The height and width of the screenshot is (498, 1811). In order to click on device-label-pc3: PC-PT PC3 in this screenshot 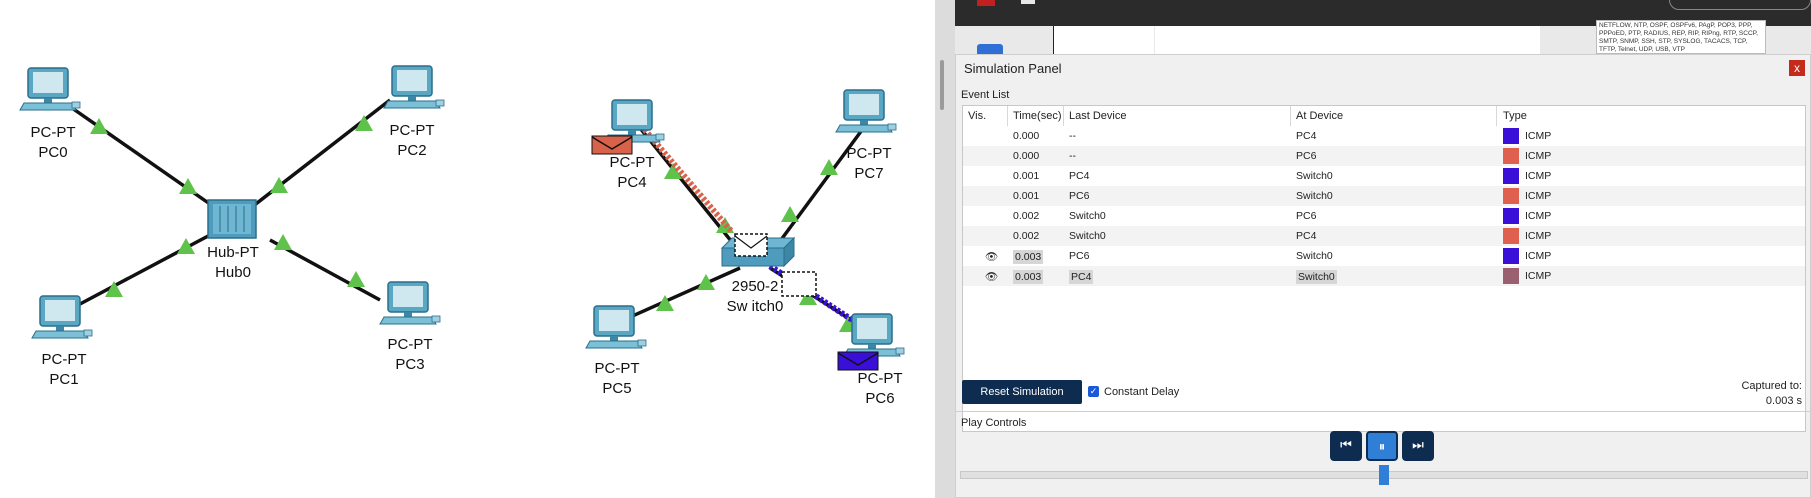, I will do `click(410, 355)`.